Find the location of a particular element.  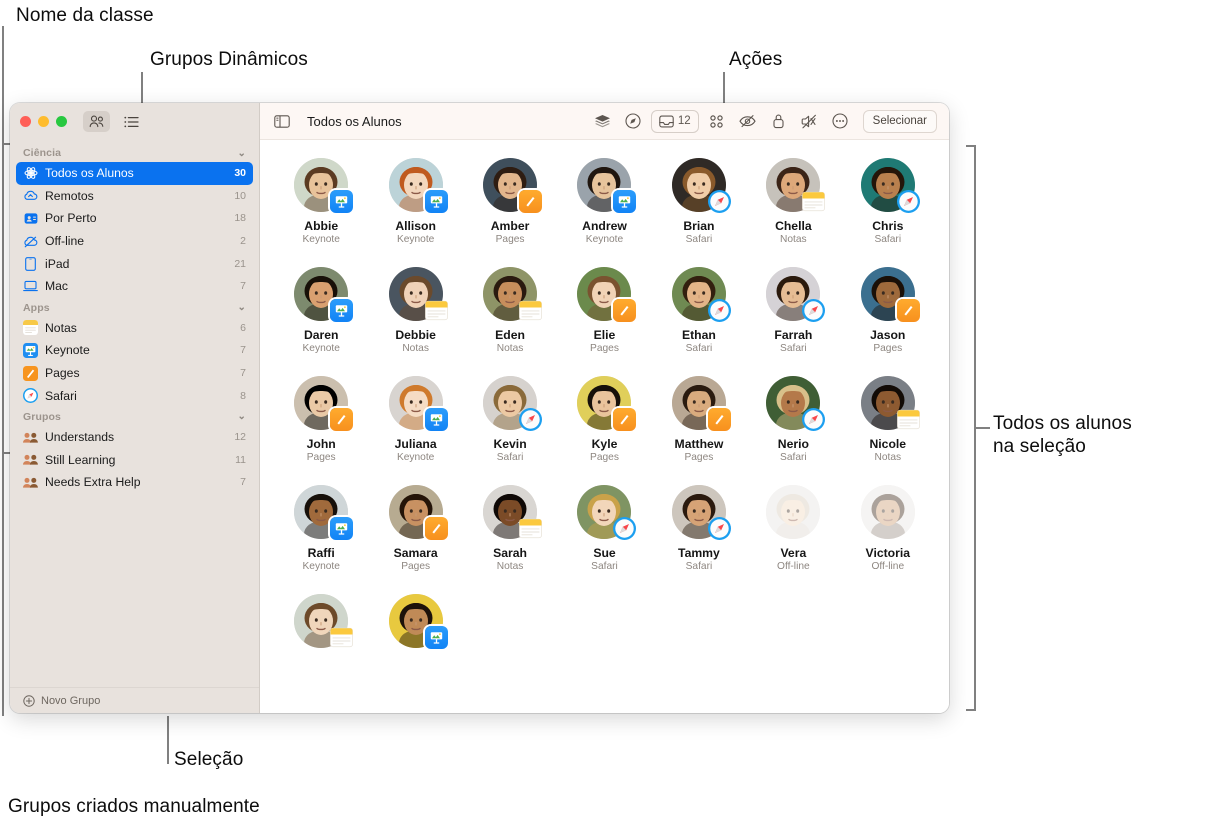

student-card: Daren Keynote is located at coordinates (321, 310).